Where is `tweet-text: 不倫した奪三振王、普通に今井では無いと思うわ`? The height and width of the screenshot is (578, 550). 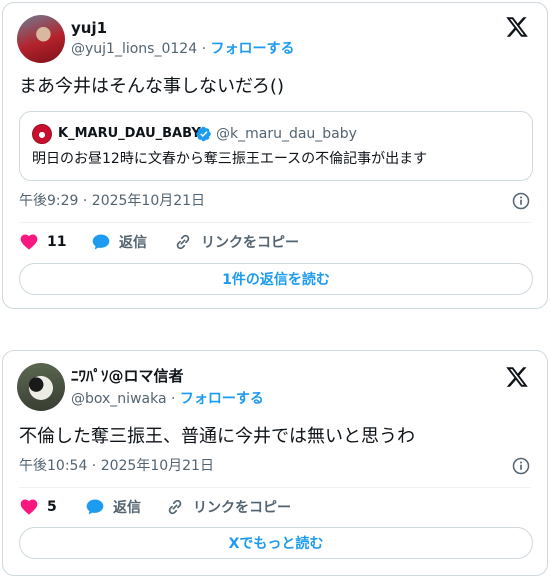
tweet-text: 不倫した奪三振王、普通に今井では無いと思うわ is located at coordinates (217, 436).